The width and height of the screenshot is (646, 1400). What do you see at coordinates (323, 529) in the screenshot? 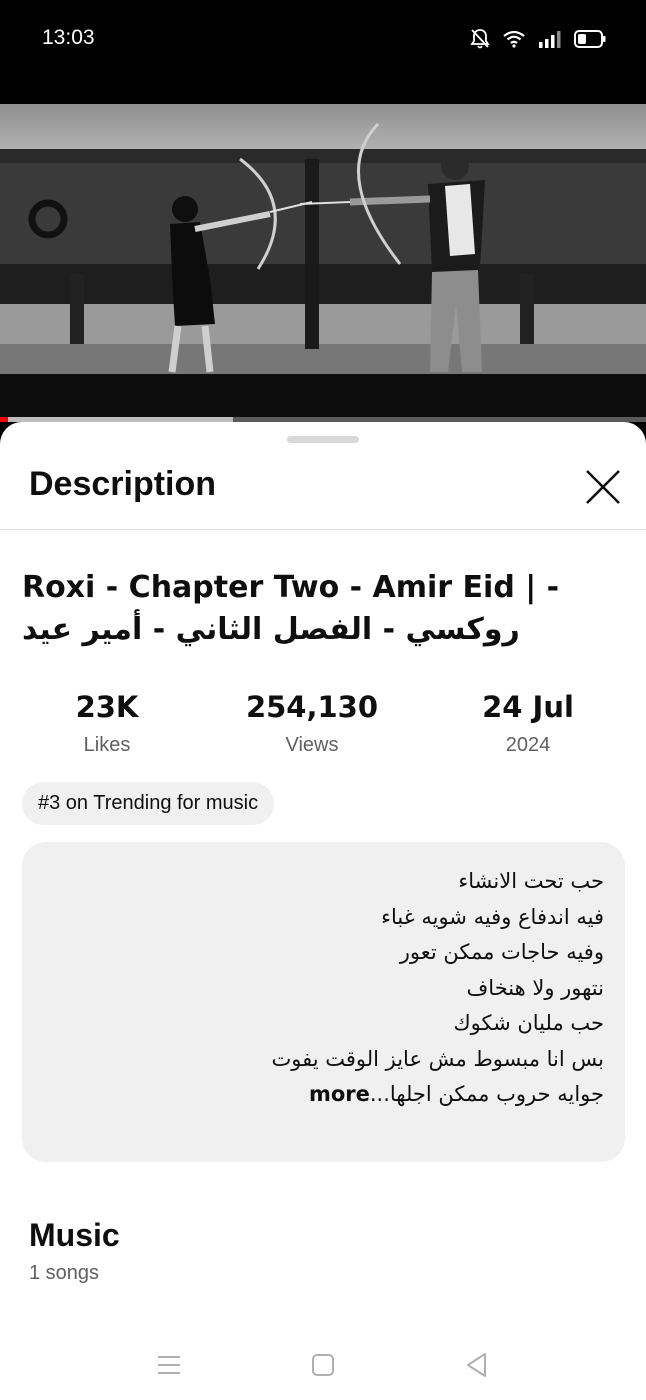
I see `divider` at bounding box center [323, 529].